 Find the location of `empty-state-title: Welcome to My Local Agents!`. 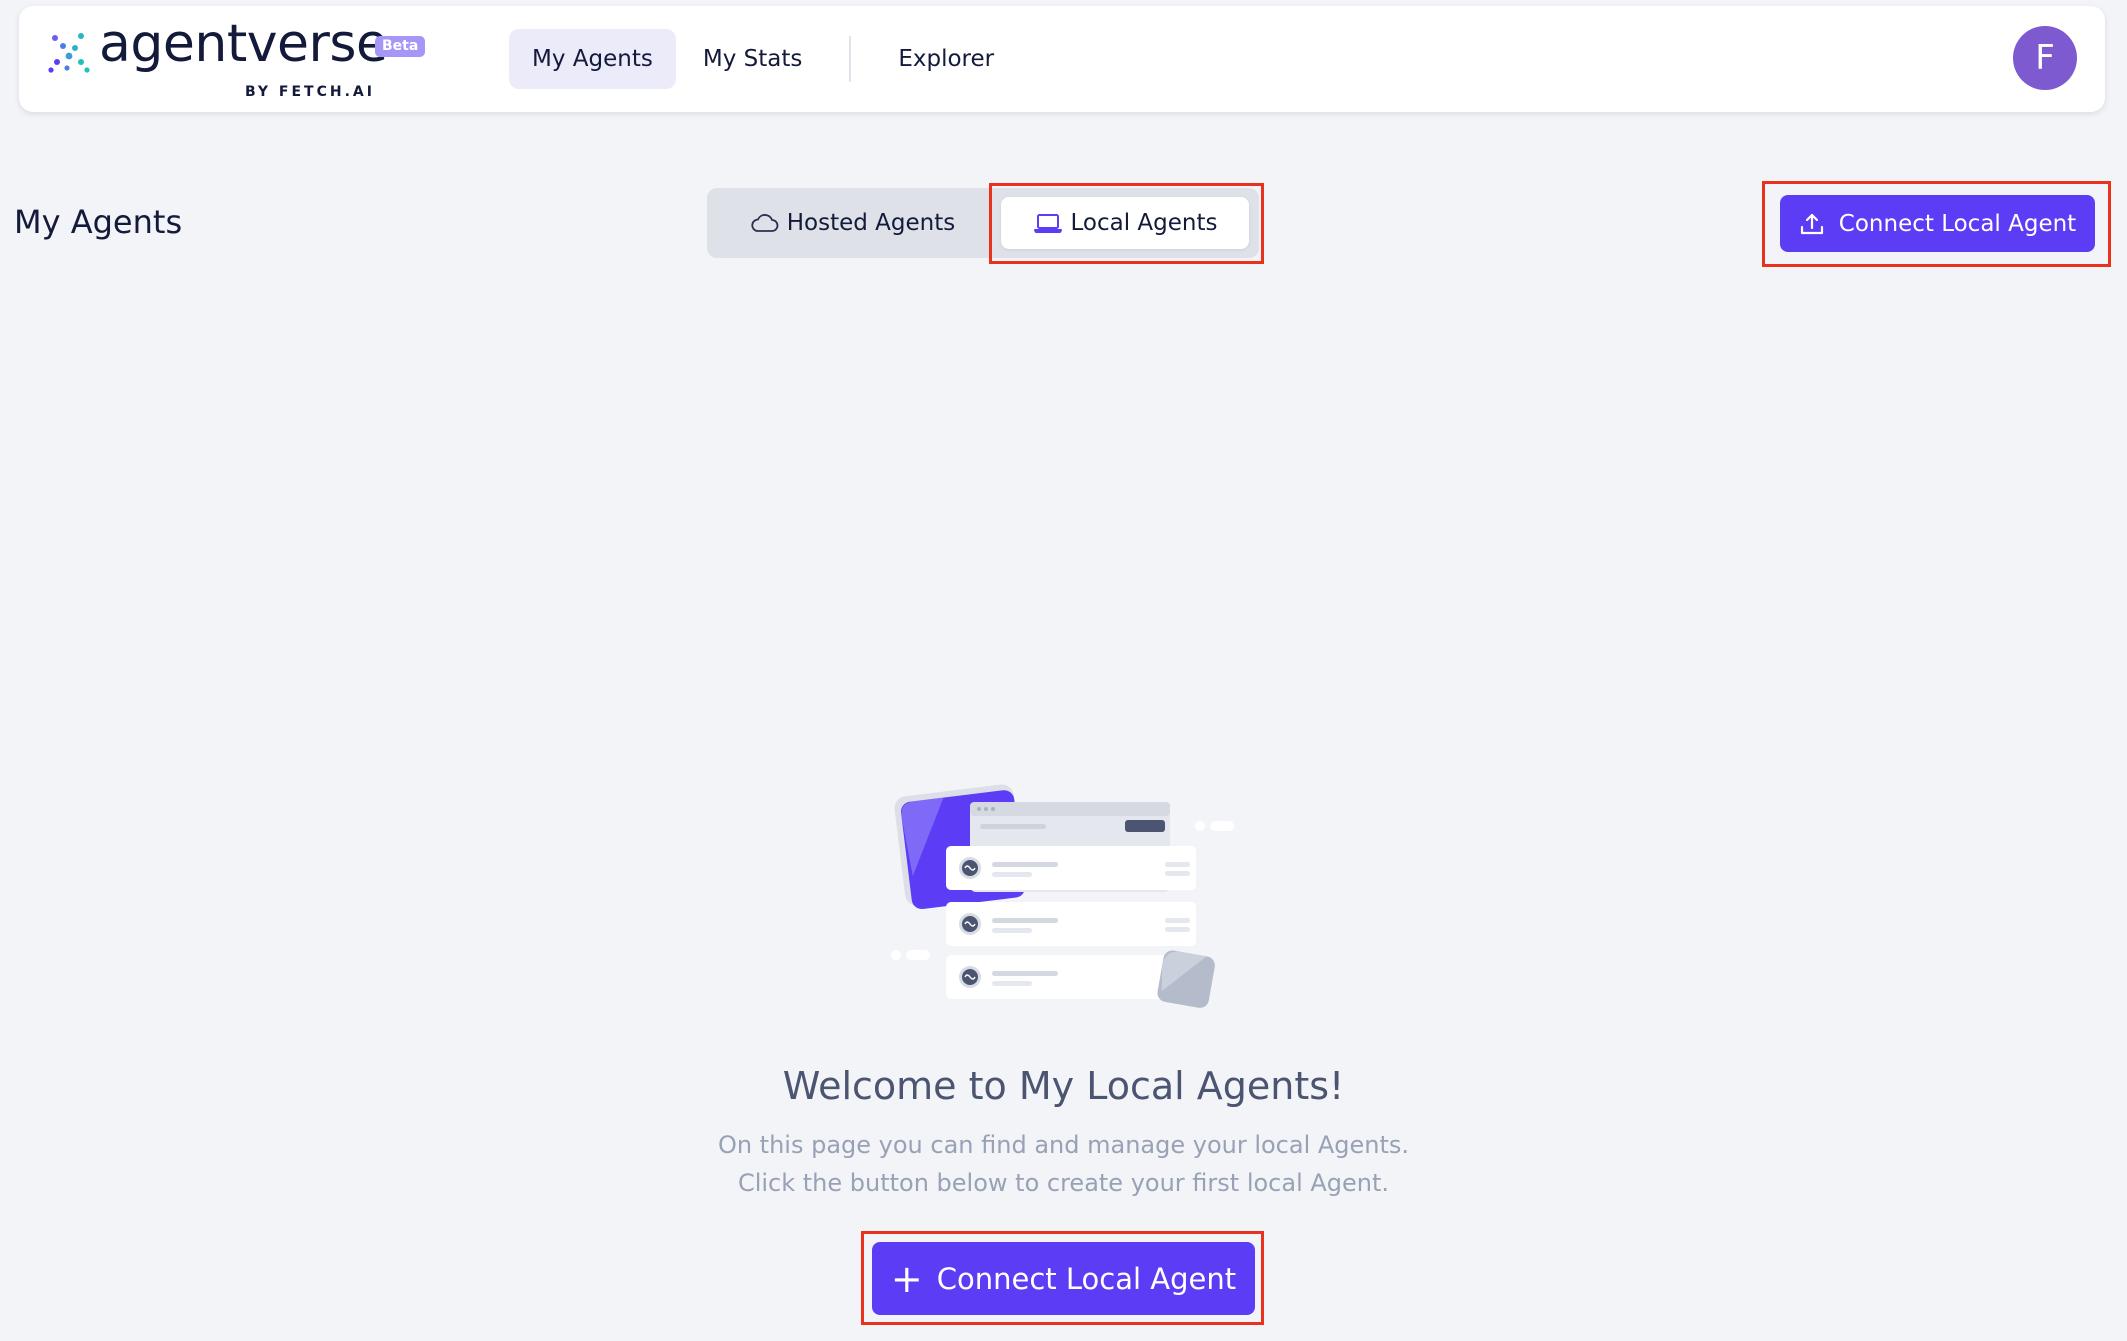

empty-state-title: Welcome to My Local Agents! is located at coordinates (1063, 1086).